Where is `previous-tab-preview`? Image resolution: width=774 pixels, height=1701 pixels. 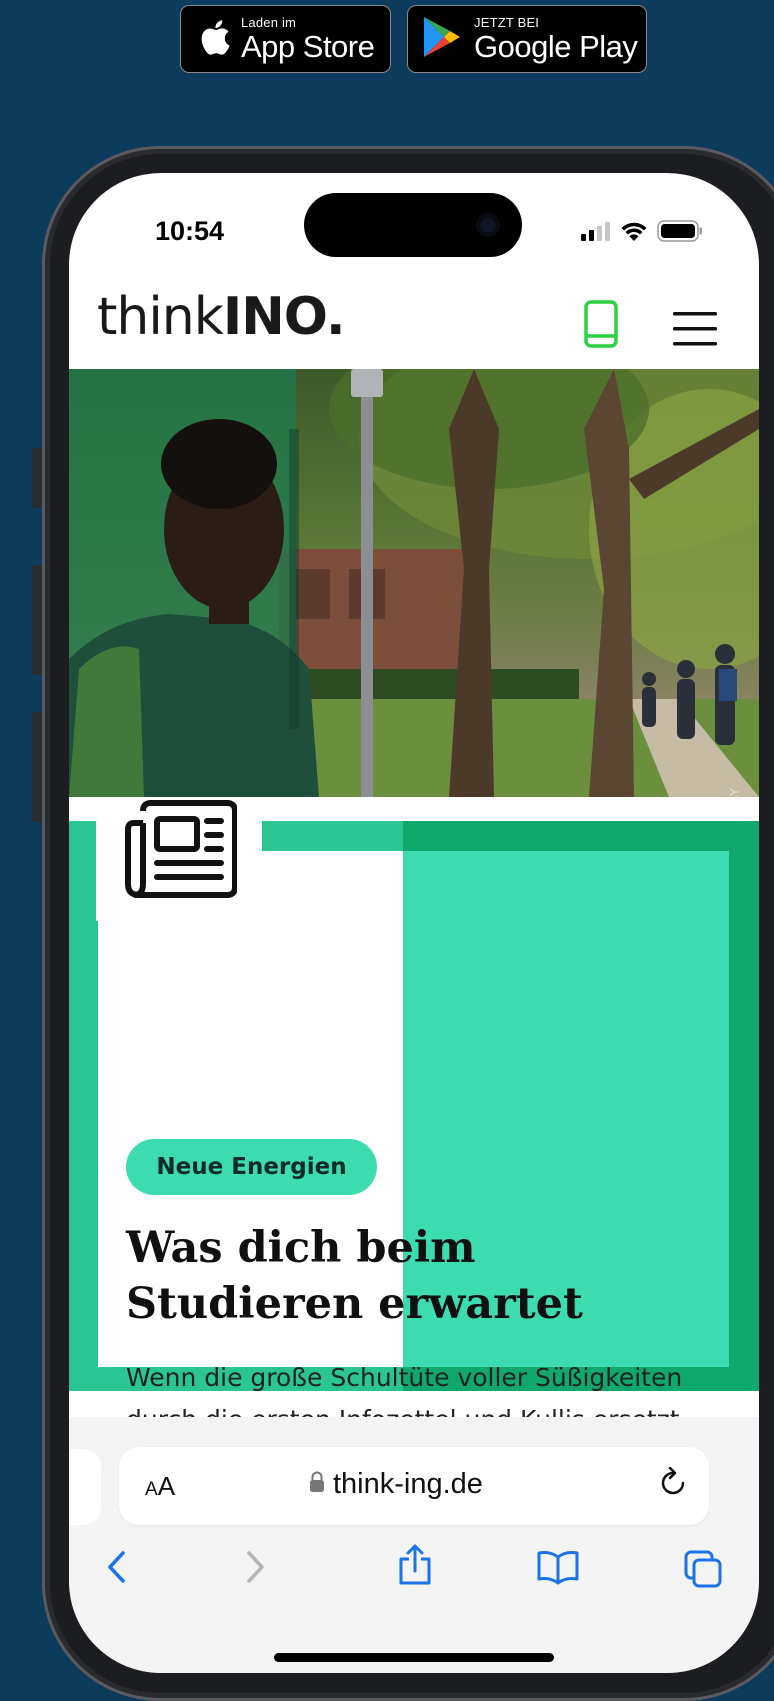
previous-tab-preview is located at coordinates (85, 1487).